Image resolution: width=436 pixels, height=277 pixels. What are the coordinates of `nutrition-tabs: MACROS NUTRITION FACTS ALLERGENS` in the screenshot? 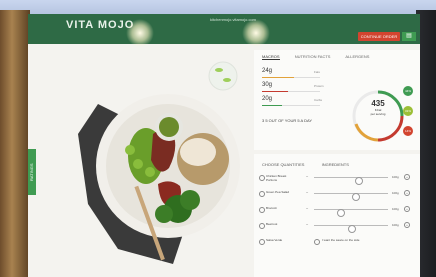 It's located at (322, 57).